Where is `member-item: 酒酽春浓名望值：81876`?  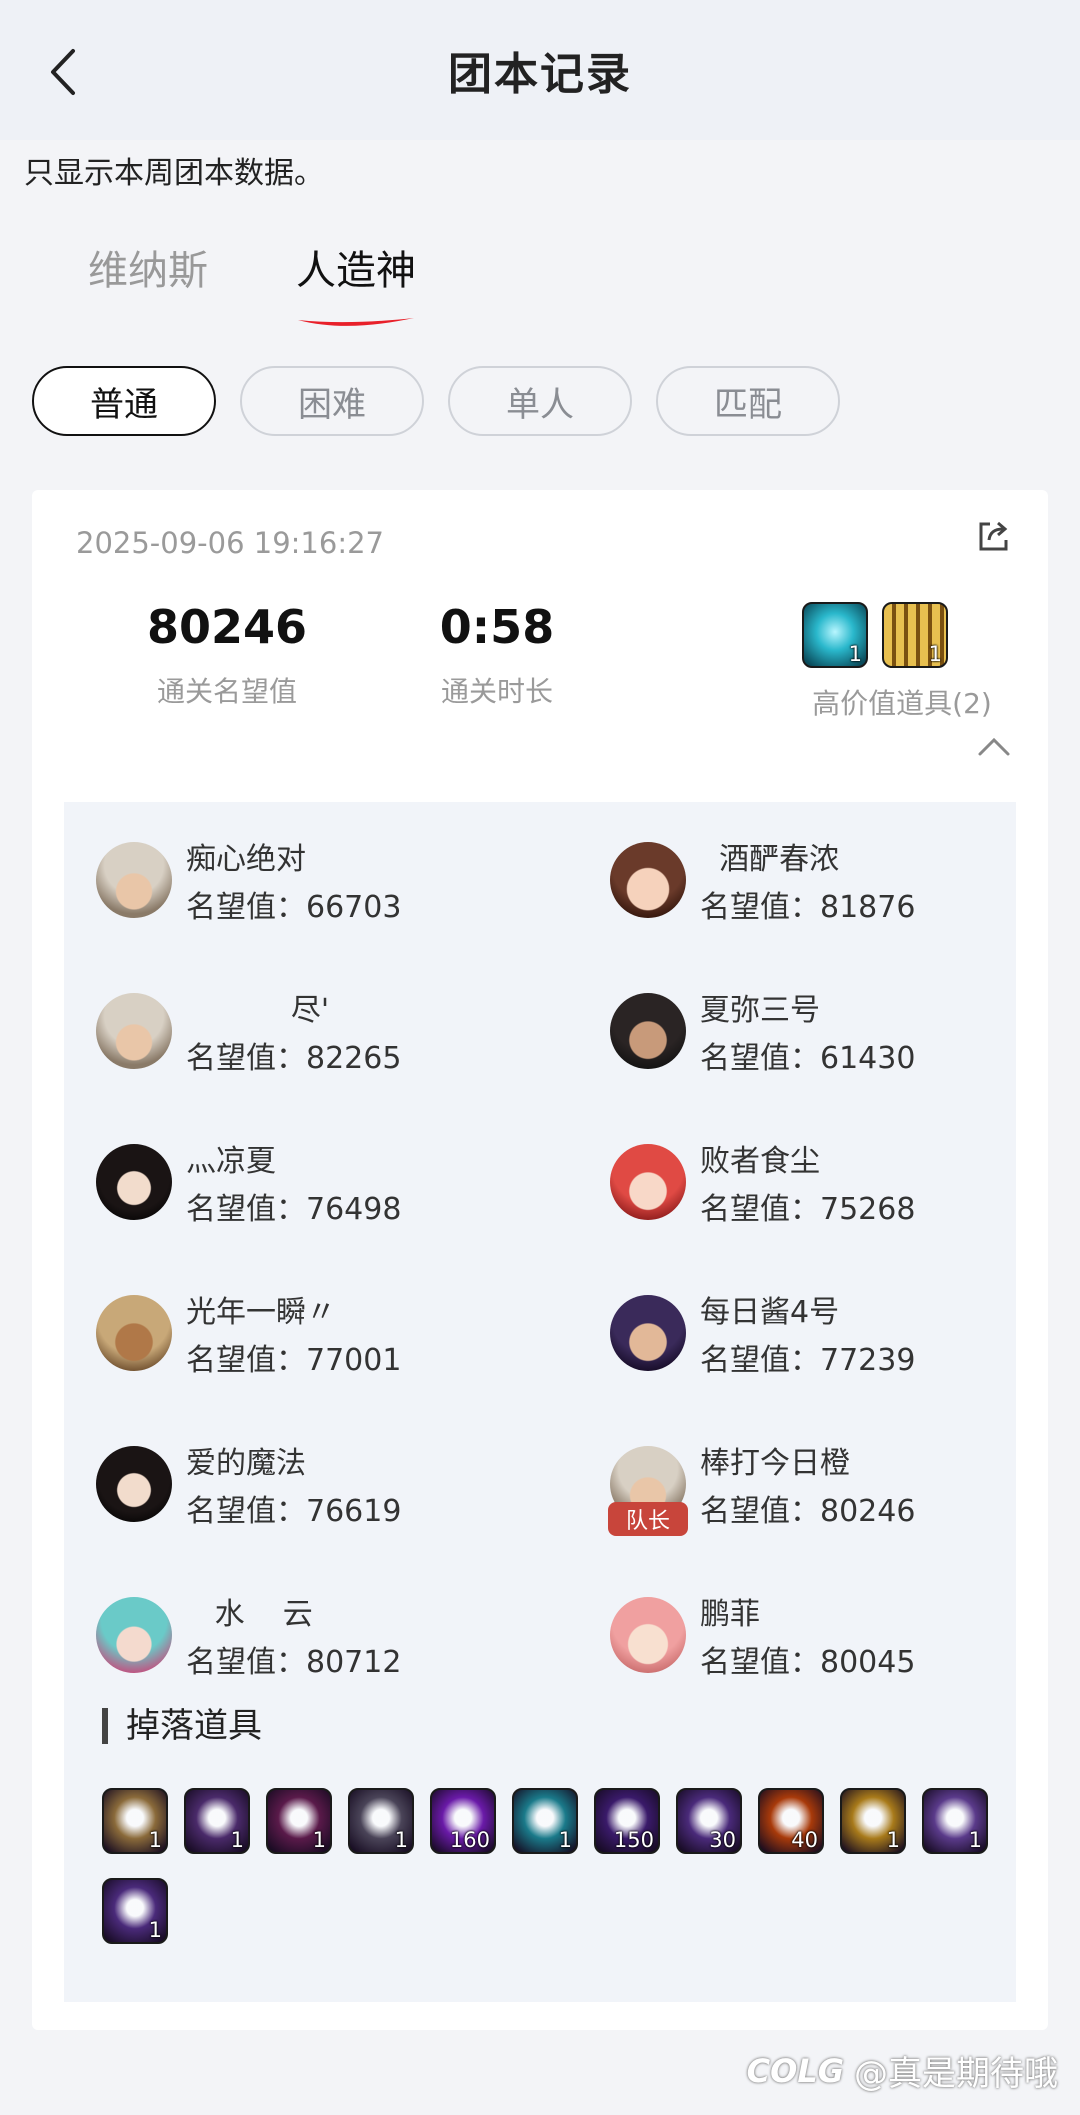
member-item: 酒酽春浓名望值：81876 is located at coordinates (840, 894).